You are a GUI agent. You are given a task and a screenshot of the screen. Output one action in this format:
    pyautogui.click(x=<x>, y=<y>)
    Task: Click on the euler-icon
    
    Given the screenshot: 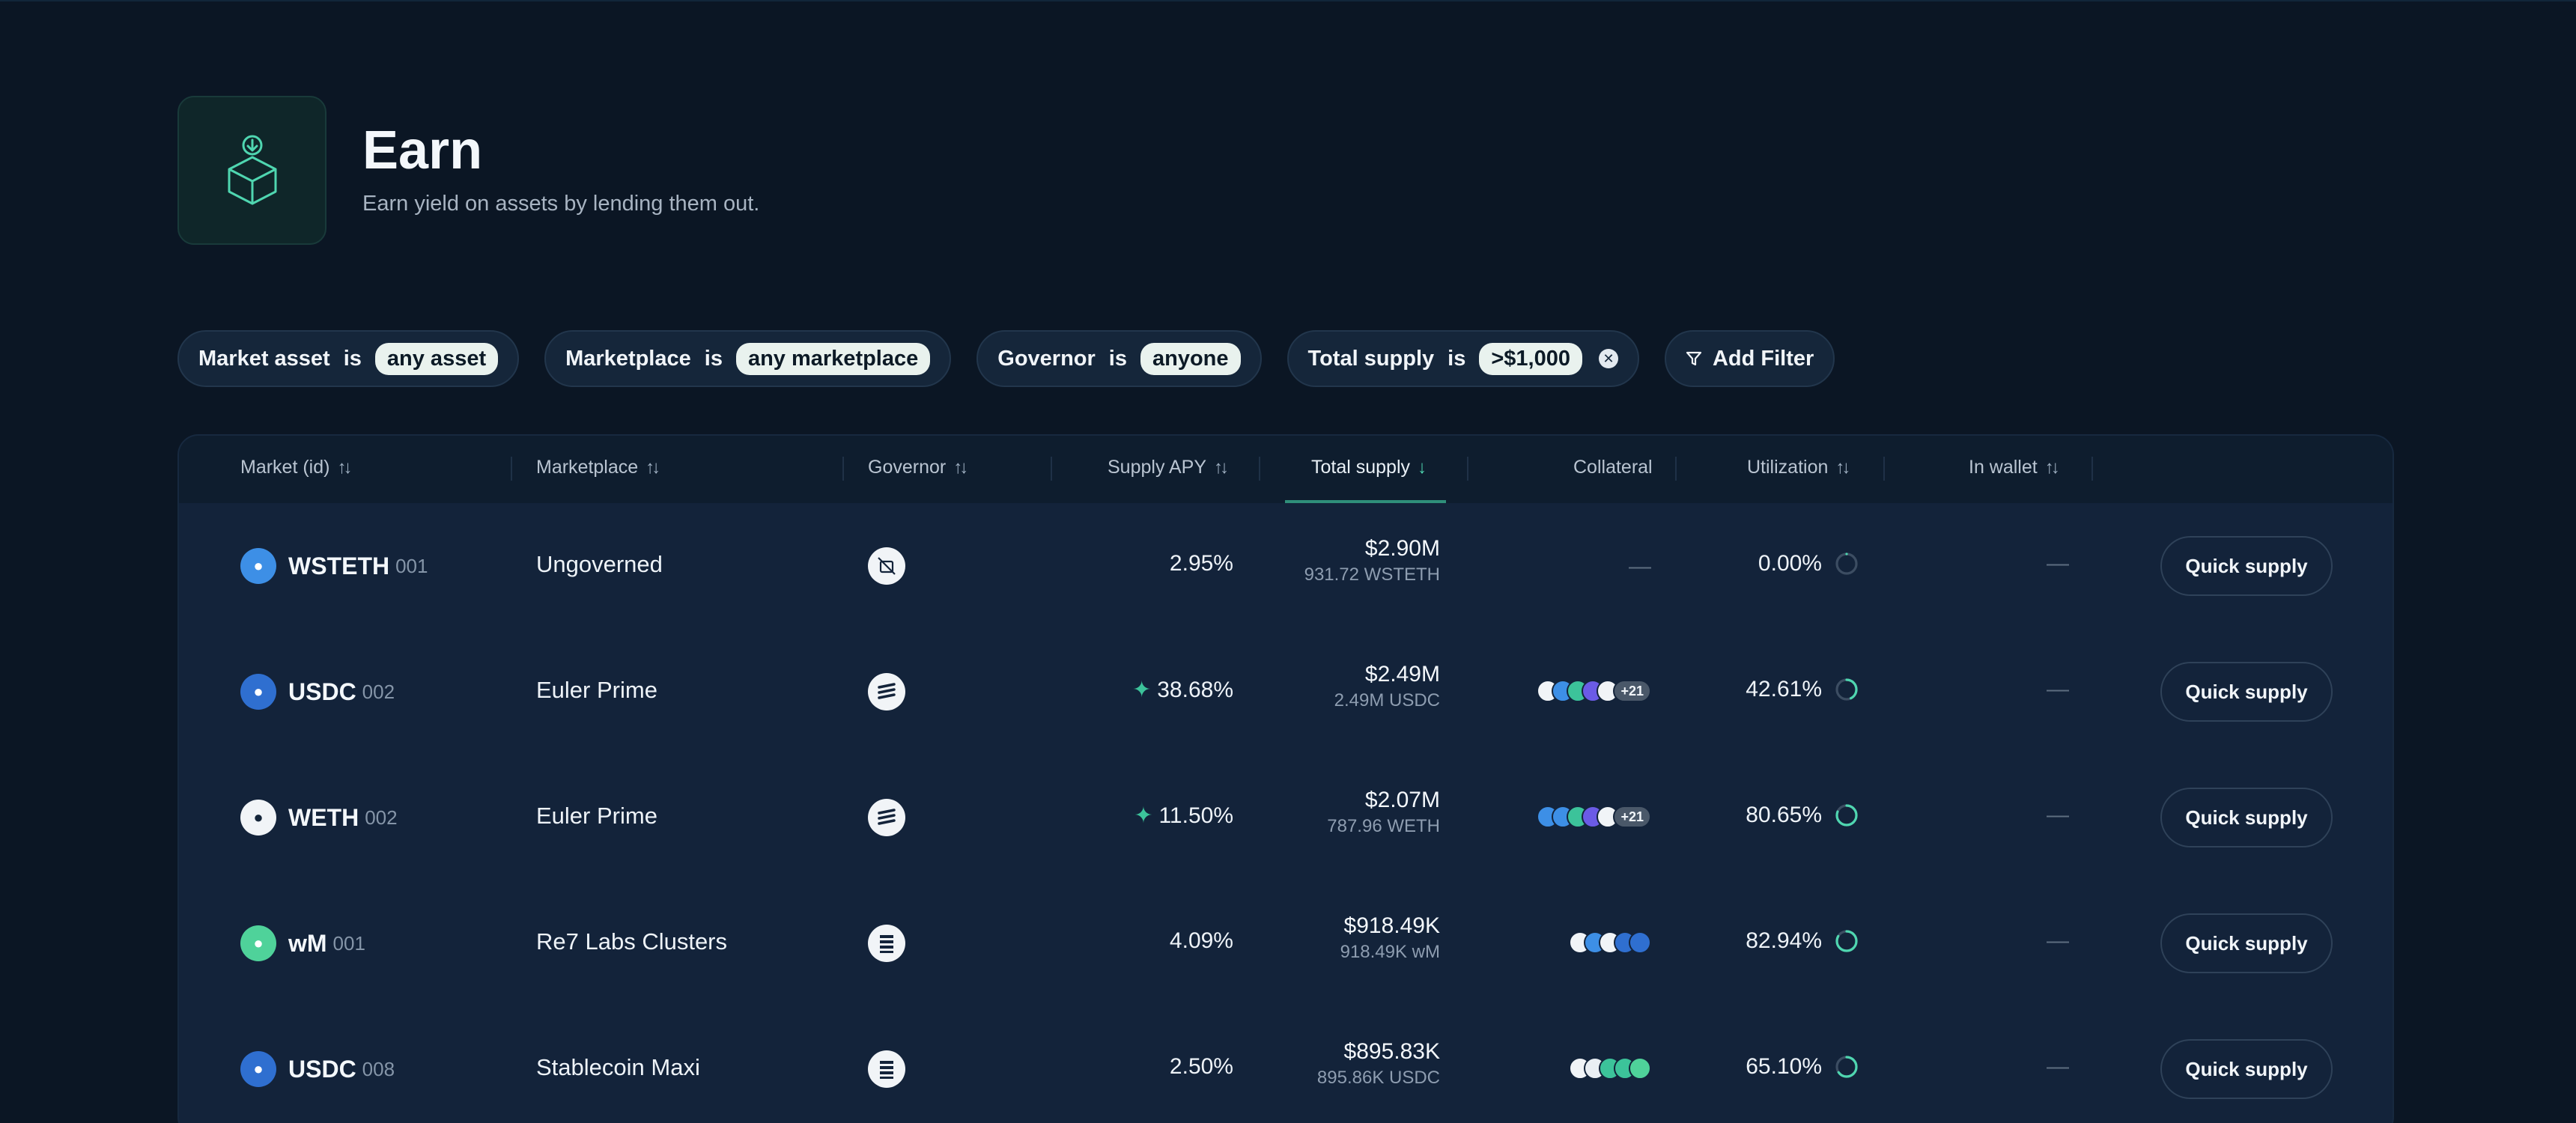 What is the action you would take?
    pyautogui.click(x=886, y=817)
    